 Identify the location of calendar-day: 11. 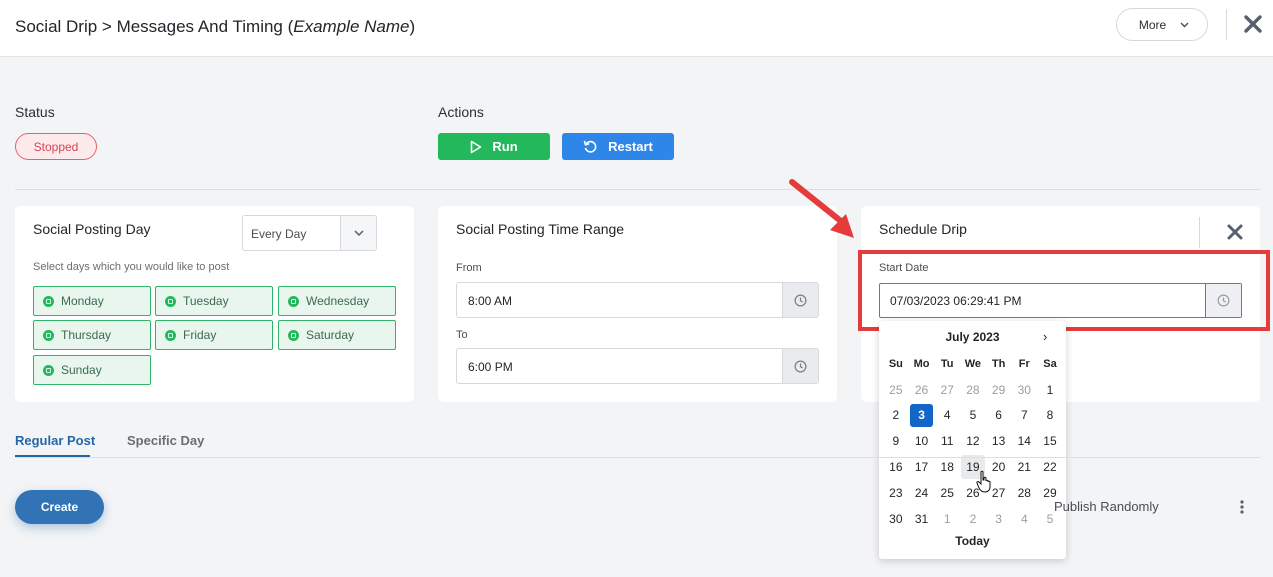
(947, 441).